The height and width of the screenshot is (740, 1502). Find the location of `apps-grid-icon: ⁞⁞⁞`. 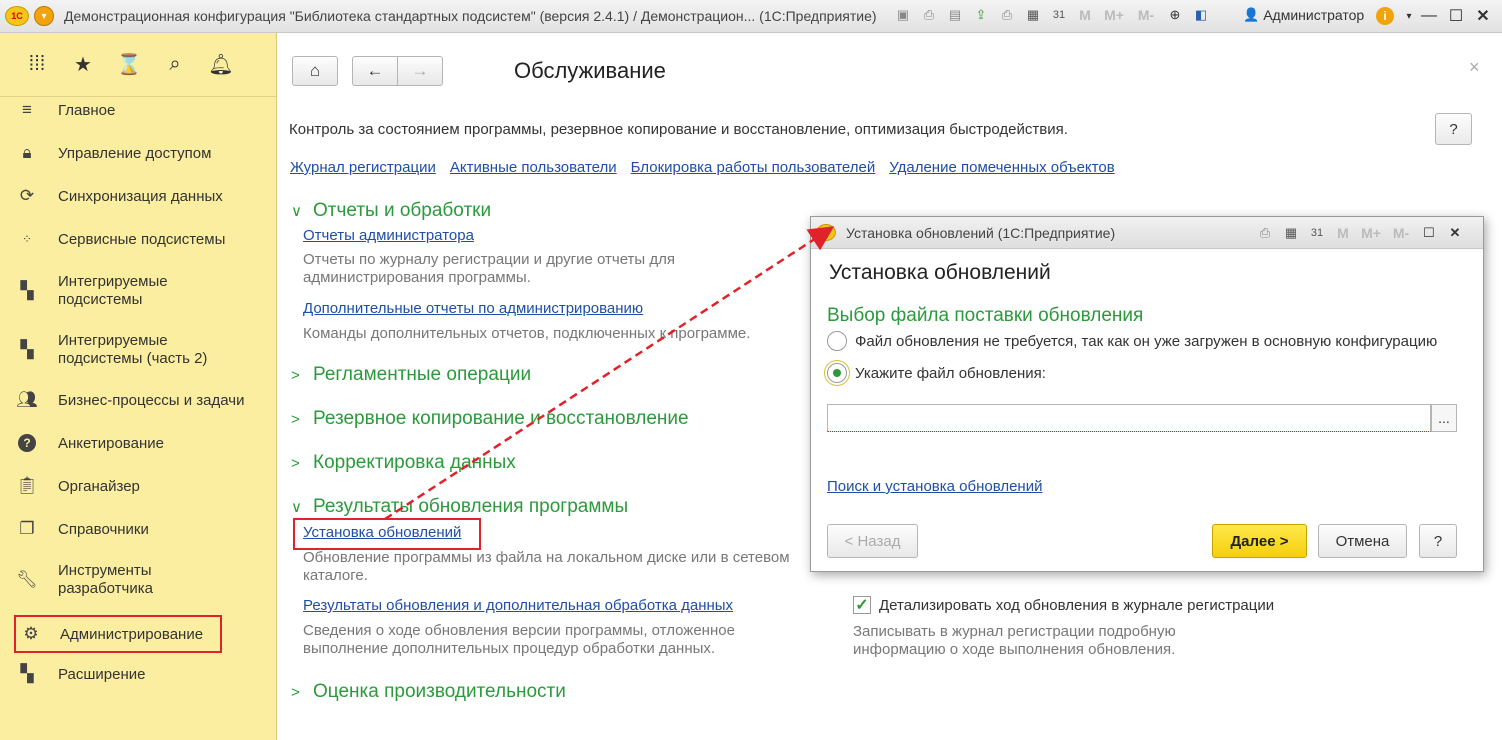

apps-grid-icon: ⁞⁞⁞ is located at coordinates (37, 65).